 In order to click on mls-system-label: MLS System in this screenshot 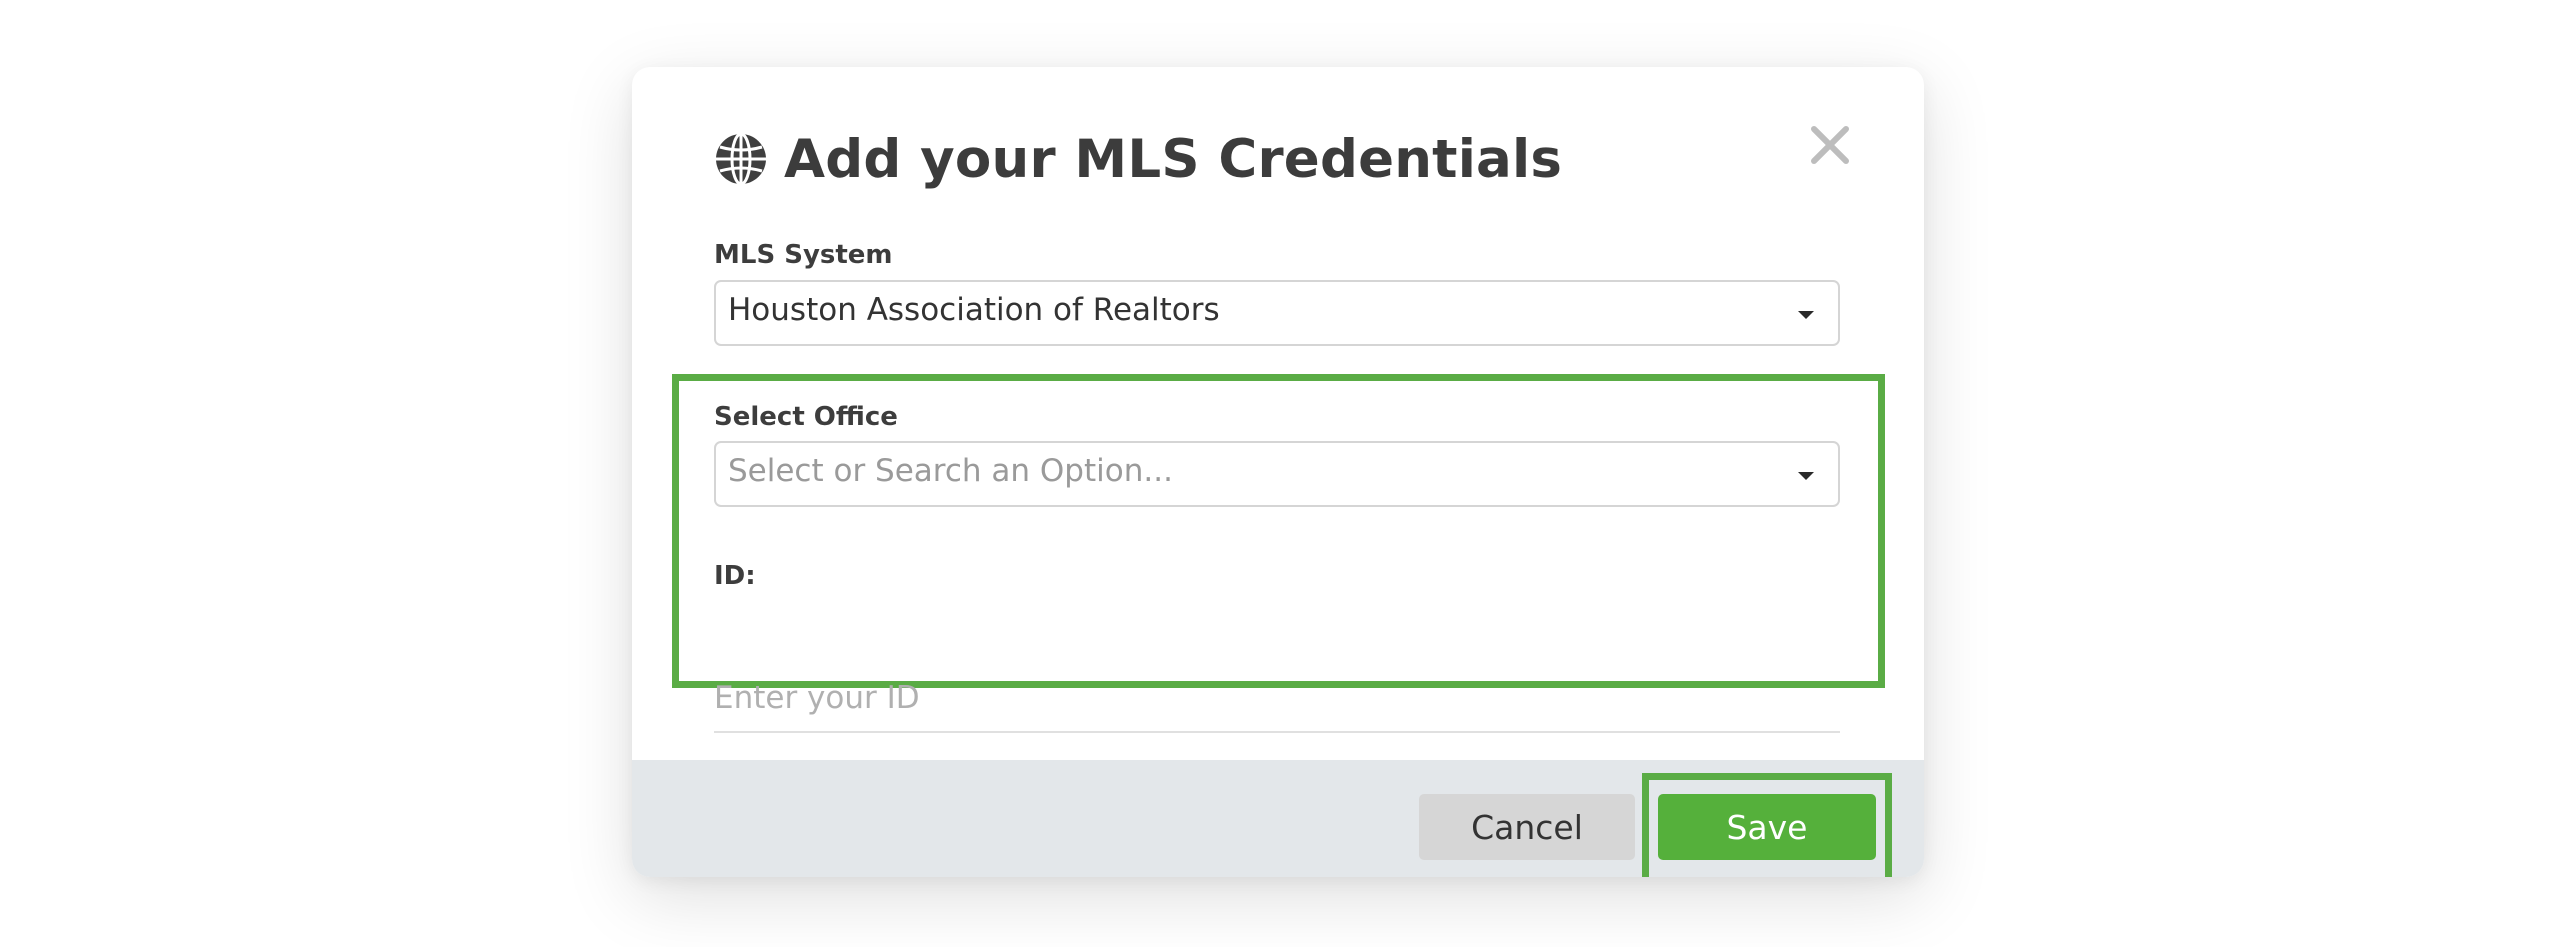, I will do `click(803, 255)`.